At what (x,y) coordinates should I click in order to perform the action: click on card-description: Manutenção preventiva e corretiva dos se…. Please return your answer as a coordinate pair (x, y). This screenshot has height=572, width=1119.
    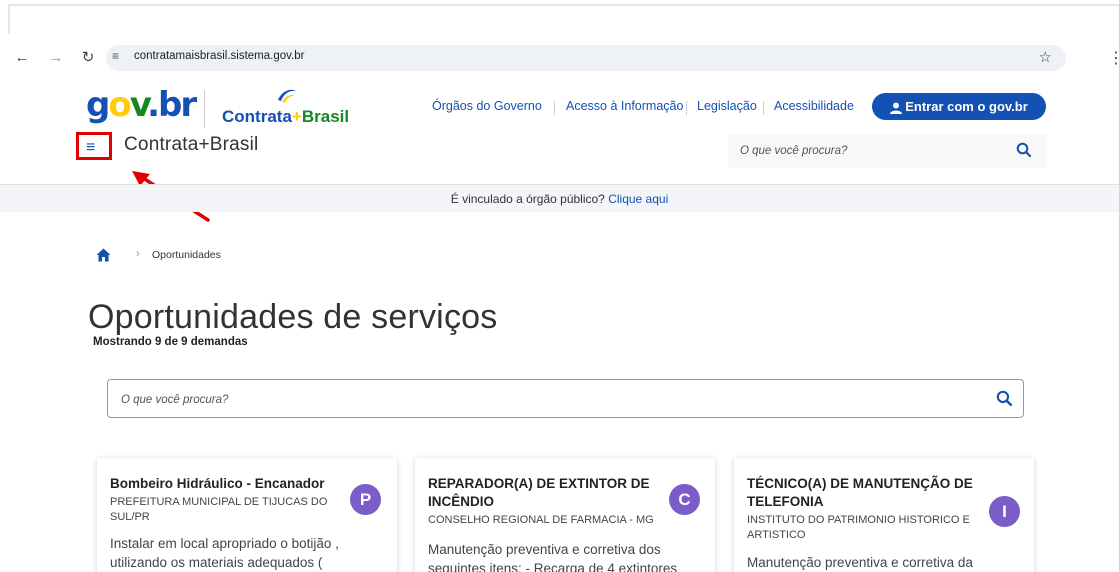
    Looking at the image, I should click on (553, 557).